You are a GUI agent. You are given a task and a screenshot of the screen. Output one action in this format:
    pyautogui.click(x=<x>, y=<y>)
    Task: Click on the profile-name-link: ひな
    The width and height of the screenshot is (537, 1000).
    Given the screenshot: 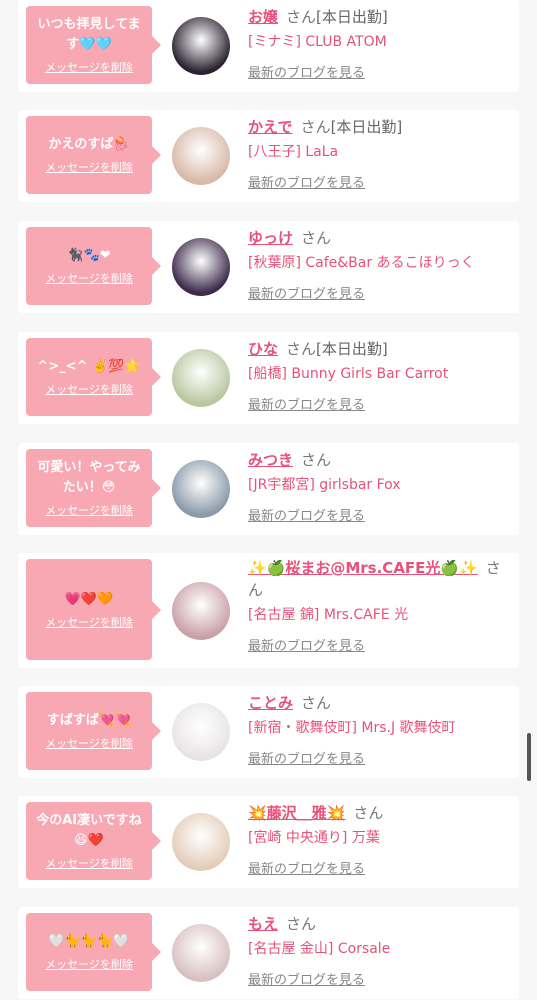 What is the action you would take?
    pyautogui.click(x=263, y=349)
    